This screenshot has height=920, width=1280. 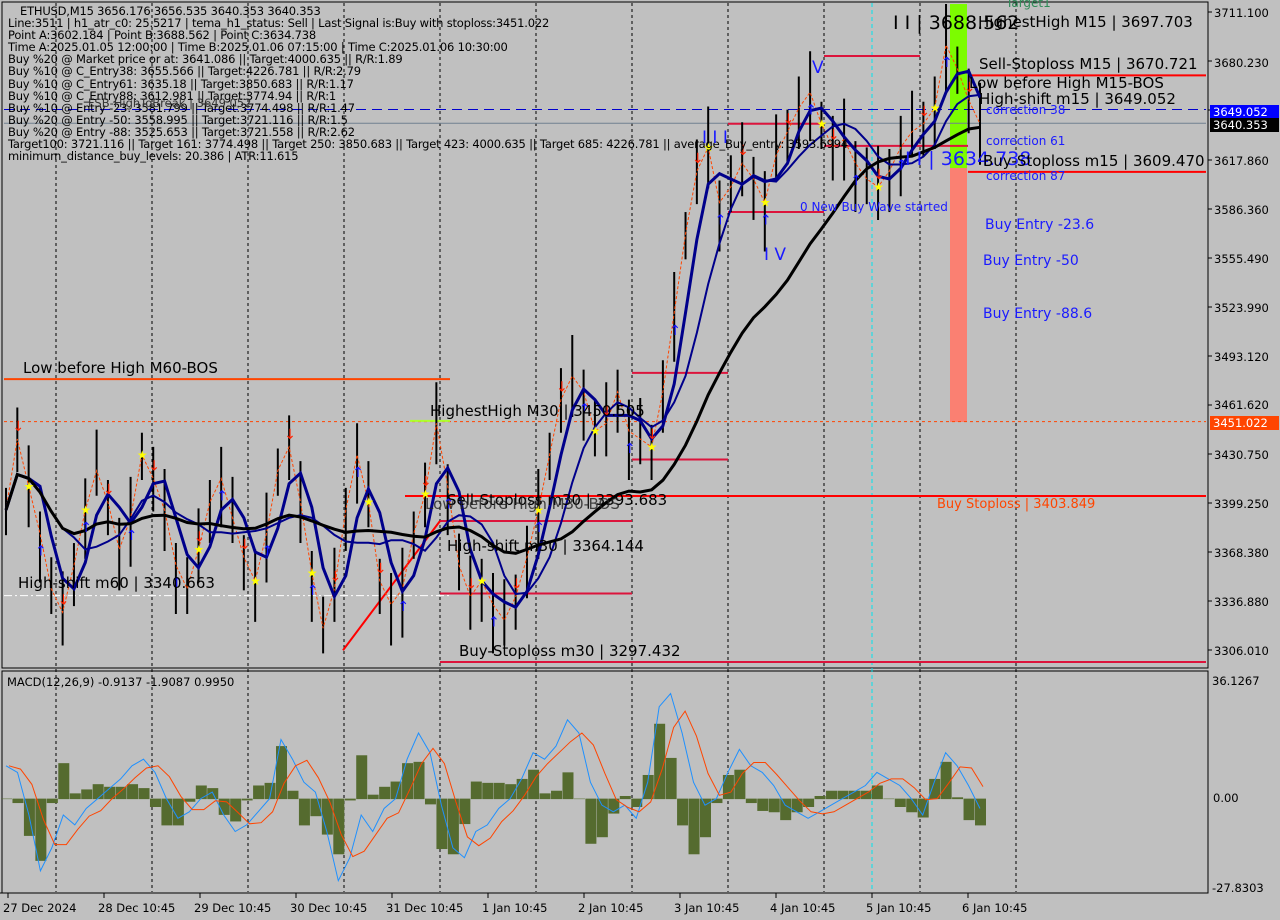 What do you see at coordinates (1026, 141) in the screenshot?
I see `correction-61-label: correction 61` at bounding box center [1026, 141].